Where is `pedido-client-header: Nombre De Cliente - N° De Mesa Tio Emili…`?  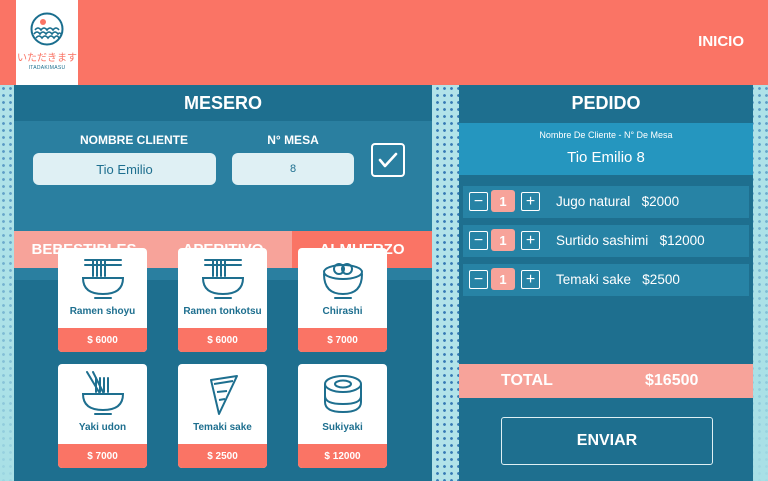 pedido-client-header: Nombre De Cliente - N° De Mesa Tio Emili… is located at coordinates (606, 149).